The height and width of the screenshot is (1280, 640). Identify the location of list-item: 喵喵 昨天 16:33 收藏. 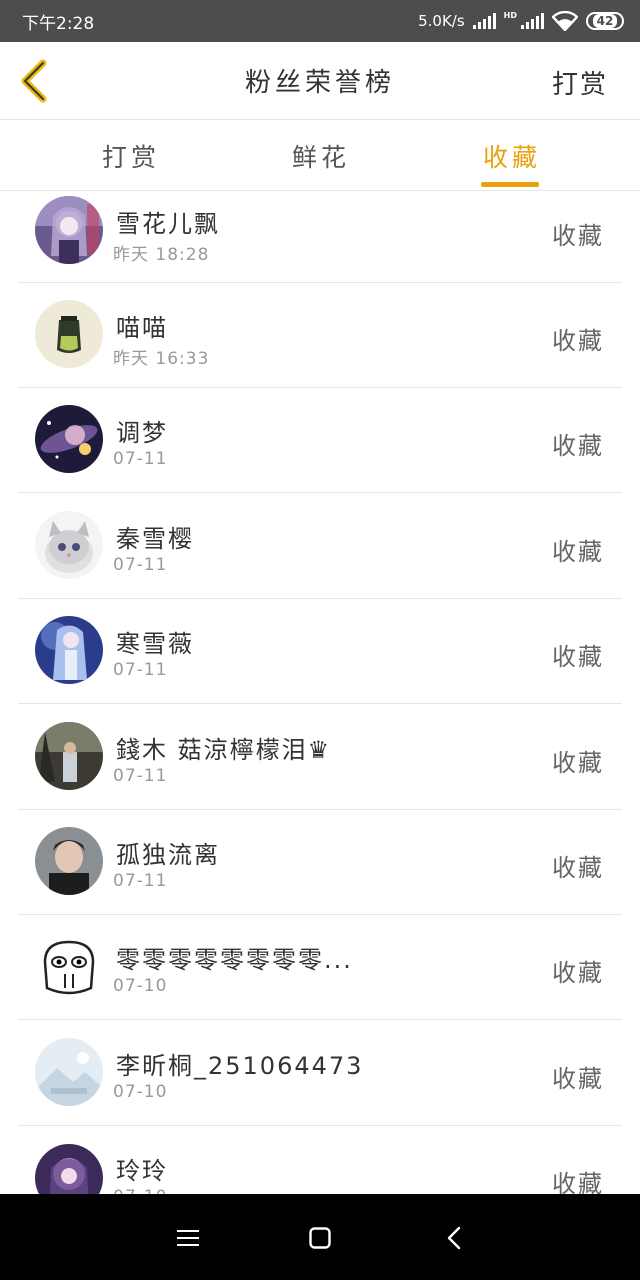
(320, 335).